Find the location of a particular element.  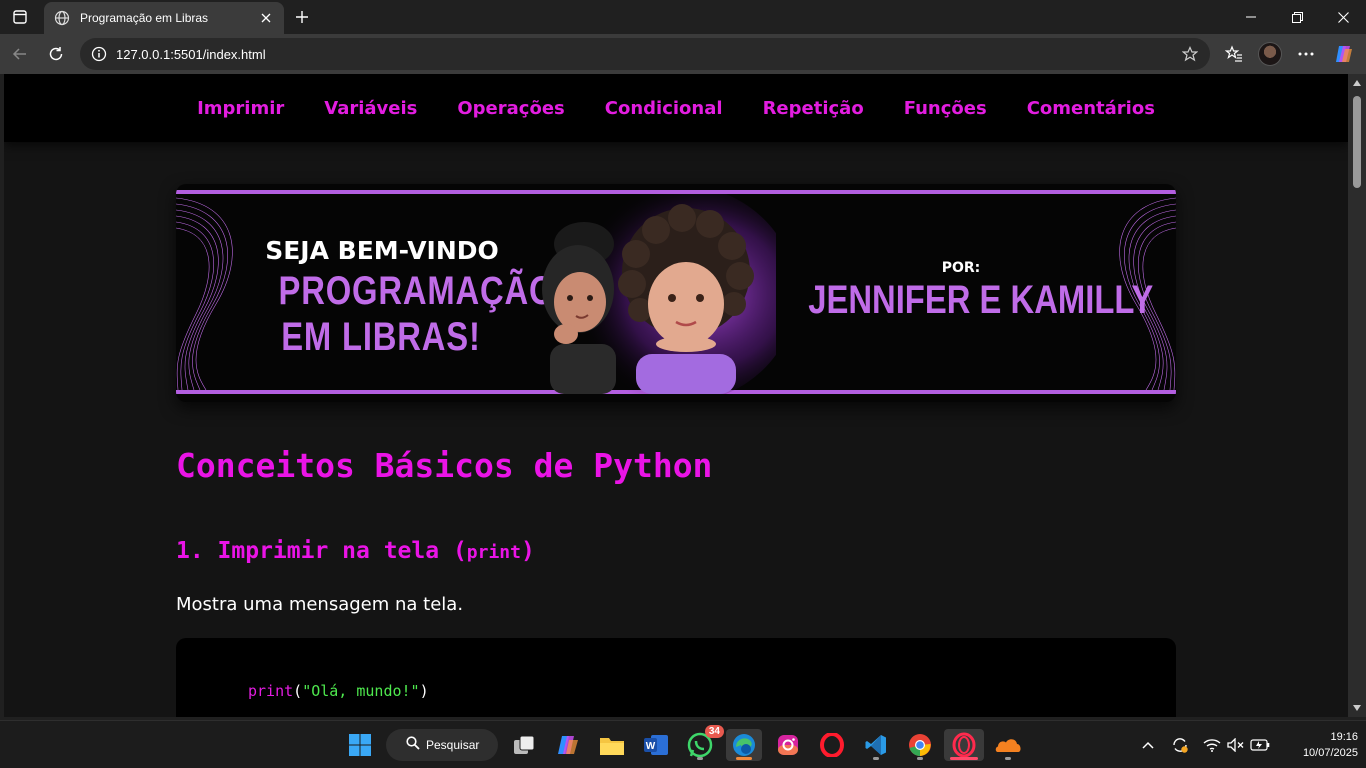

banner-authors: JENNIFER E KAMILLY is located at coordinates (981, 300).